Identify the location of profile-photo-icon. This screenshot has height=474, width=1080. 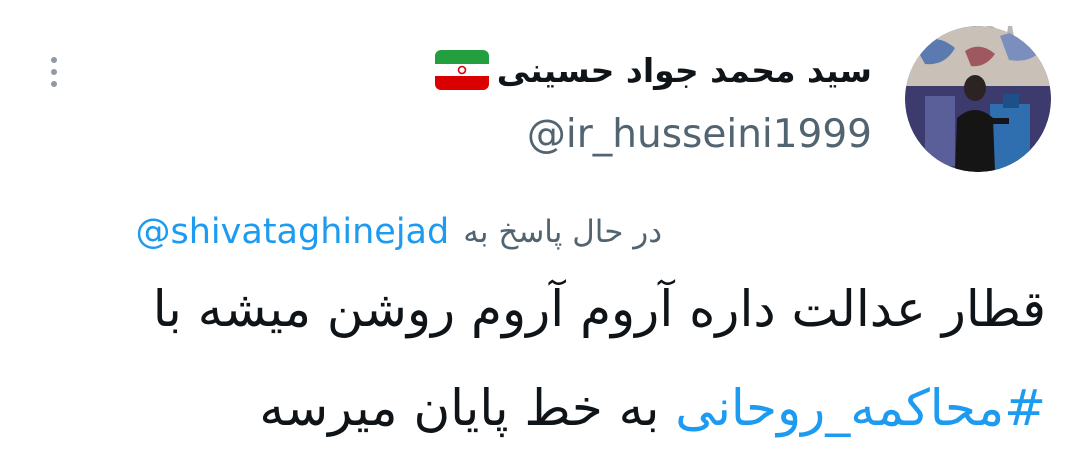
(978, 99).